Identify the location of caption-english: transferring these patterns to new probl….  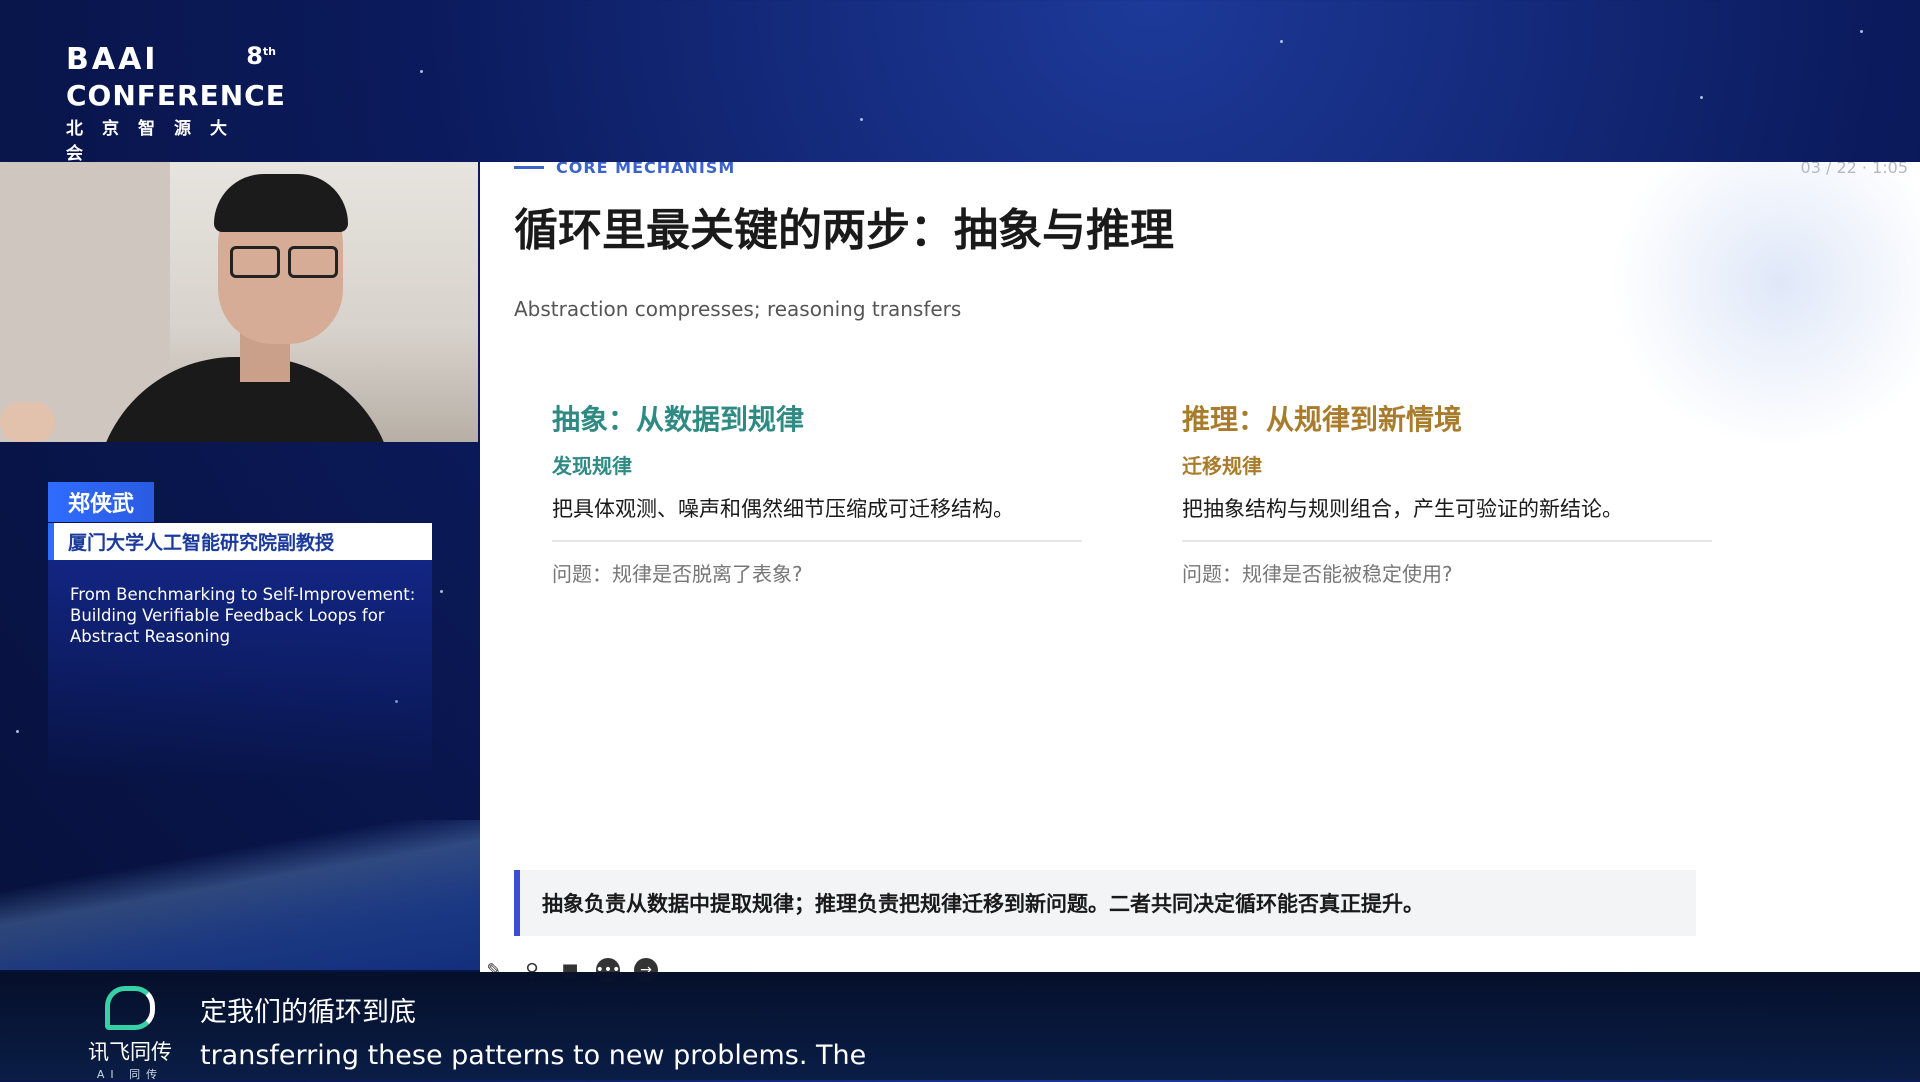
(533, 1055).